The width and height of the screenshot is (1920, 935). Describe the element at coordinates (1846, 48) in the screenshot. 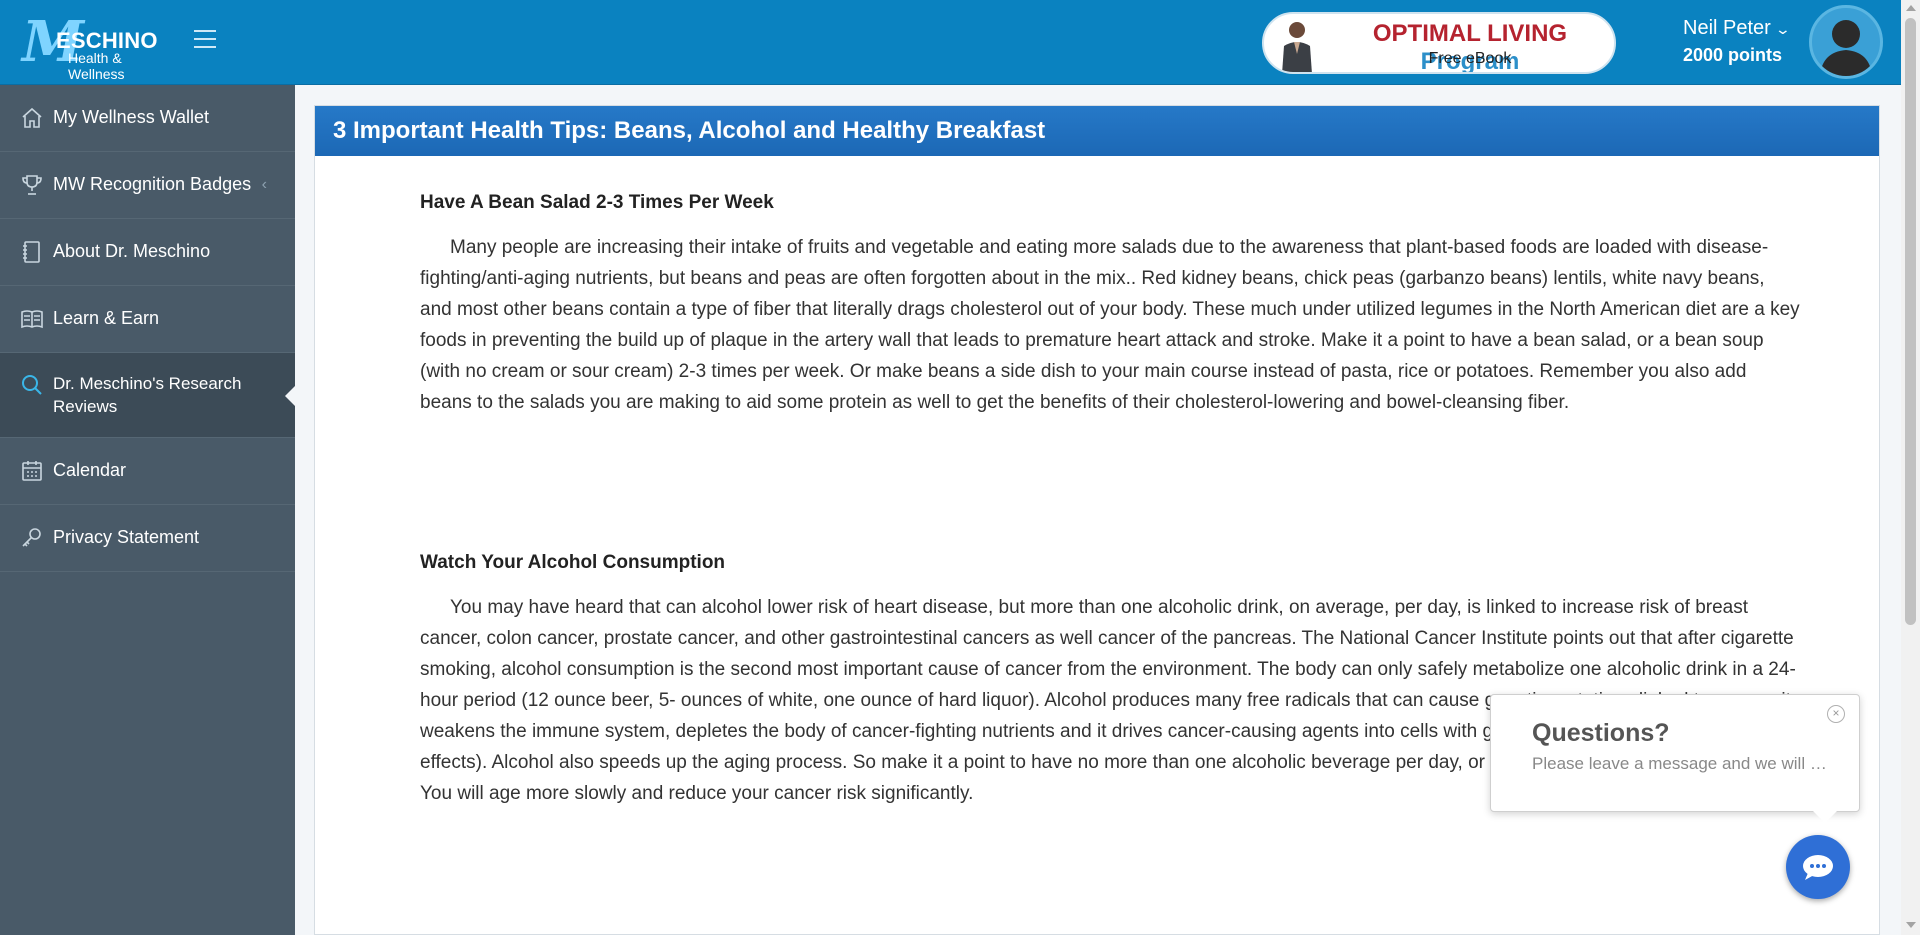

I see `user-silhouette-icon` at that location.